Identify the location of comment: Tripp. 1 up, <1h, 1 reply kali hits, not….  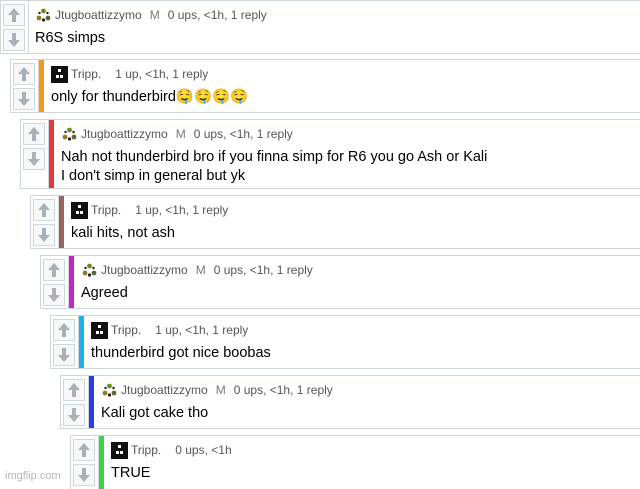
(335, 222).